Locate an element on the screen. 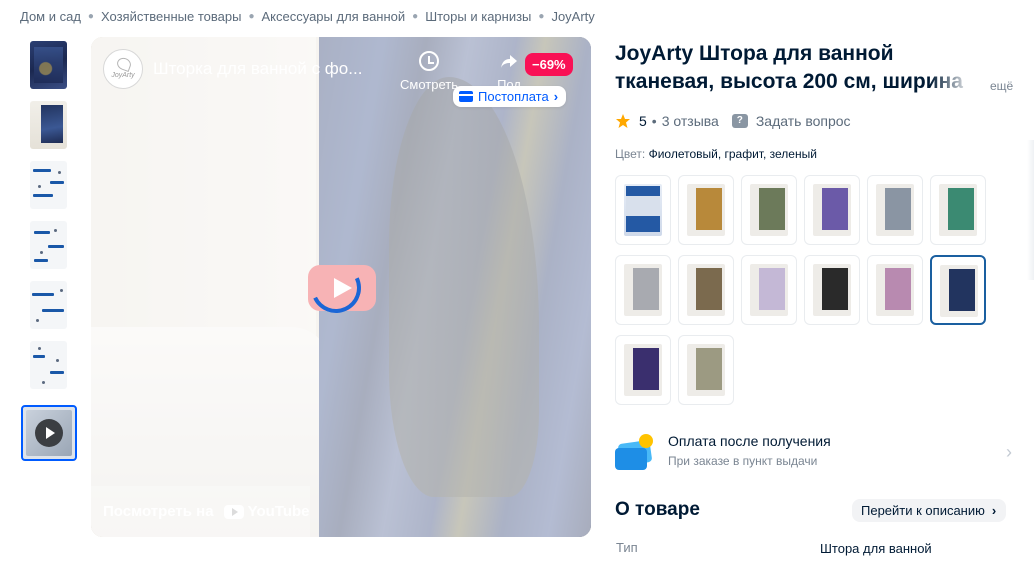 The height and width of the screenshot is (568, 1034). clock-icon is located at coordinates (429, 61).